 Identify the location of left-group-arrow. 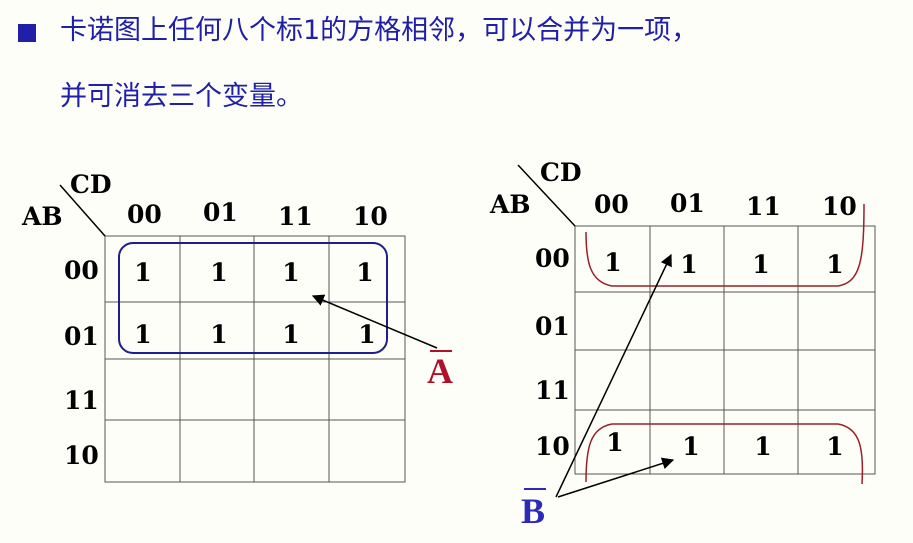
(374, 321).